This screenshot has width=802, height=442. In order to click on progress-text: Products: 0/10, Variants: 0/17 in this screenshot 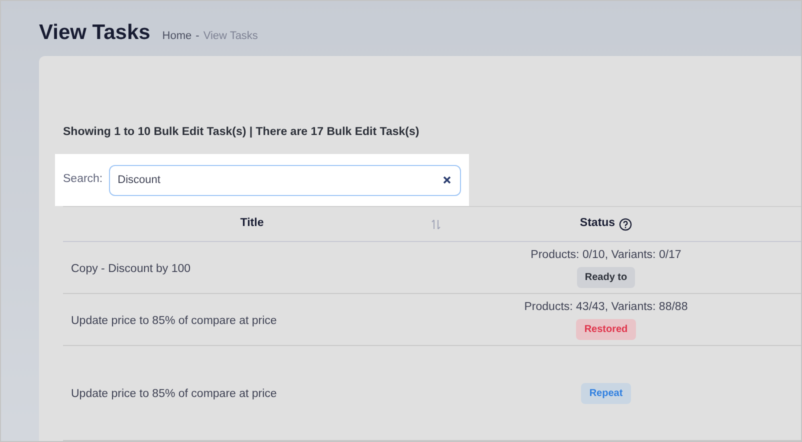, I will do `click(606, 255)`.